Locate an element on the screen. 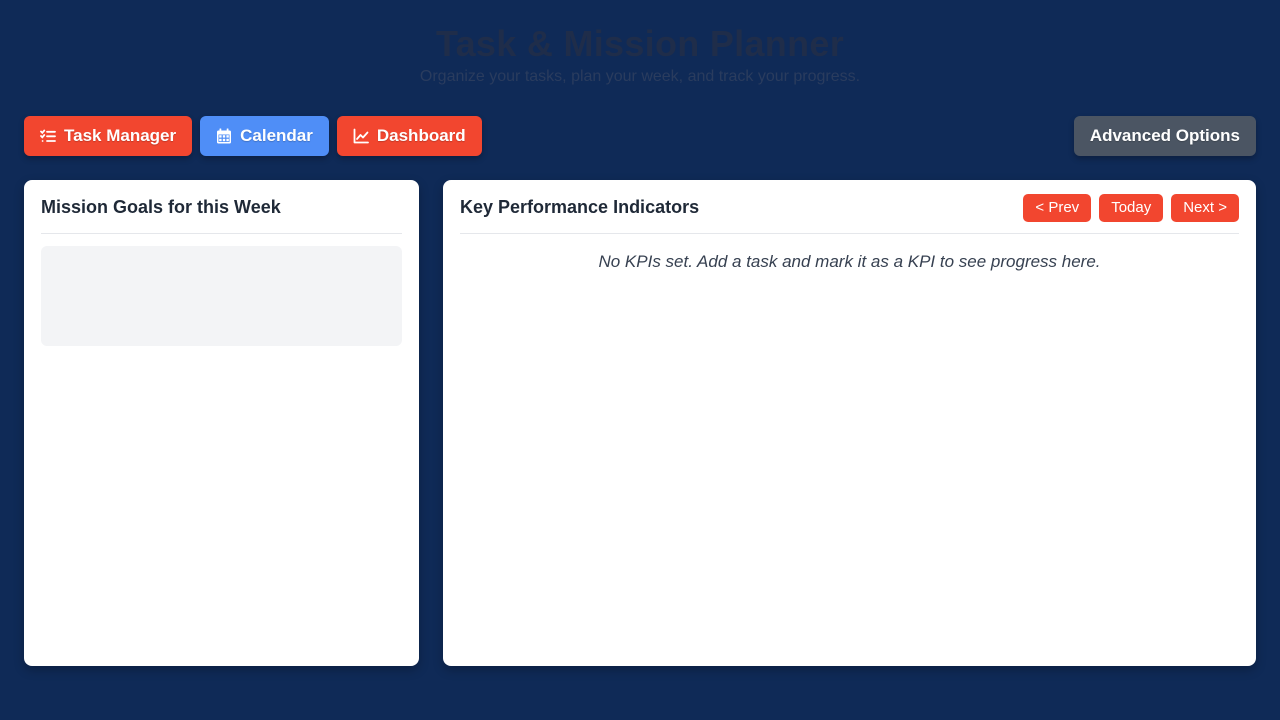 The width and height of the screenshot is (1280, 720). kpi-navigation: < Prev Today Next > is located at coordinates (1131, 207).